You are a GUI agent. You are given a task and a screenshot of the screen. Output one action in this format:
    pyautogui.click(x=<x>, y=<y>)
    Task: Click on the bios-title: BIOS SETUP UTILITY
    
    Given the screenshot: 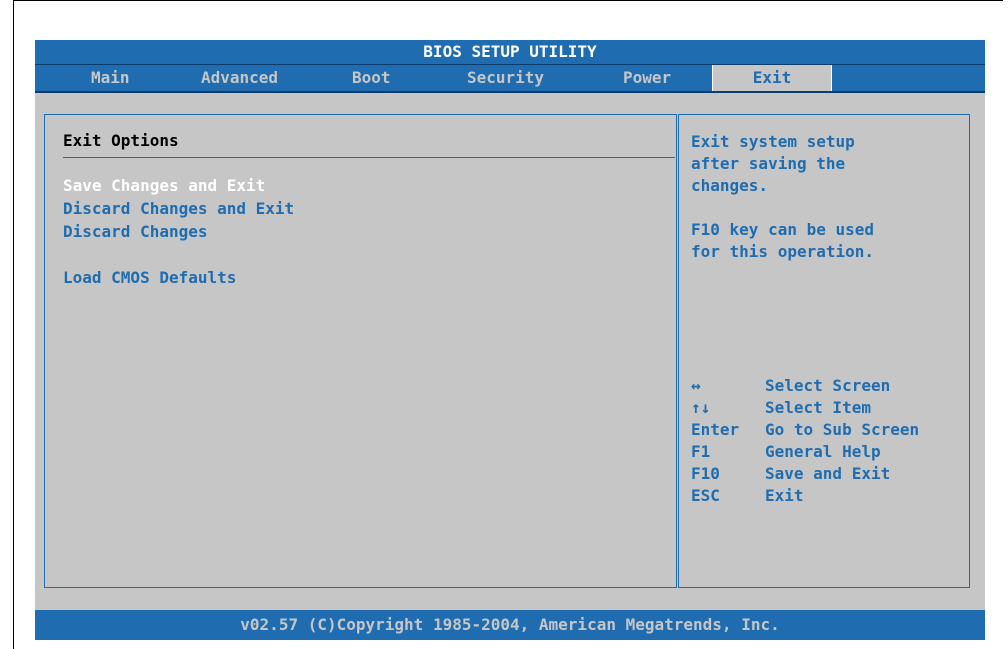 What is the action you would take?
    pyautogui.click(x=510, y=52)
    